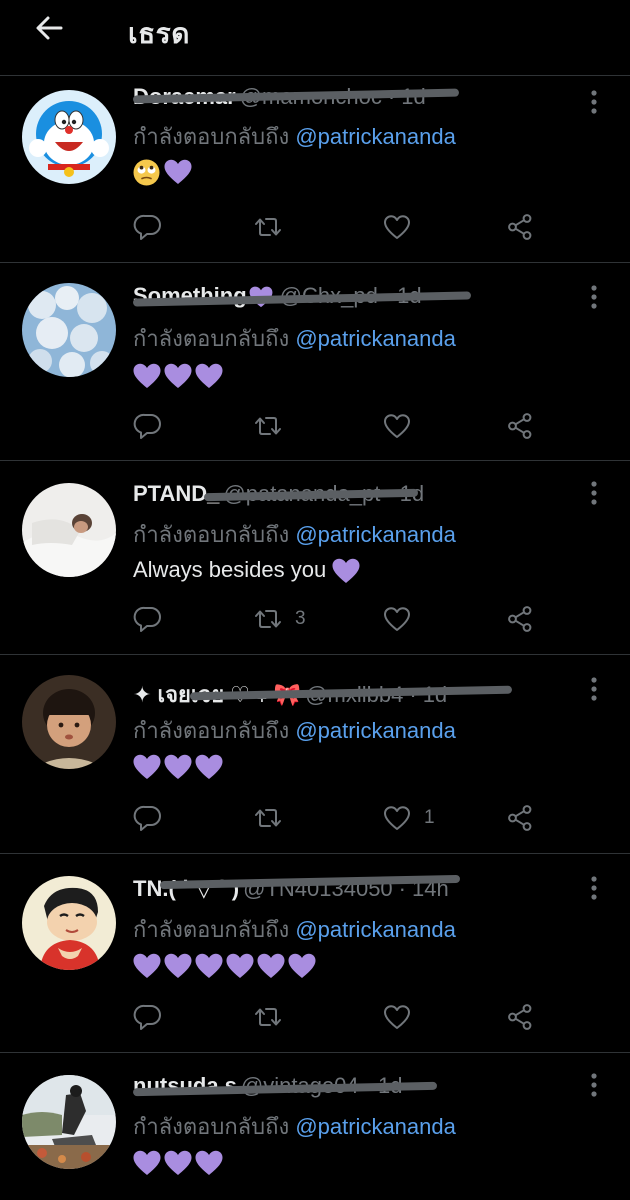 The height and width of the screenshot is (1200, 630). I want to click on like-button: 1, so click(408, 819).